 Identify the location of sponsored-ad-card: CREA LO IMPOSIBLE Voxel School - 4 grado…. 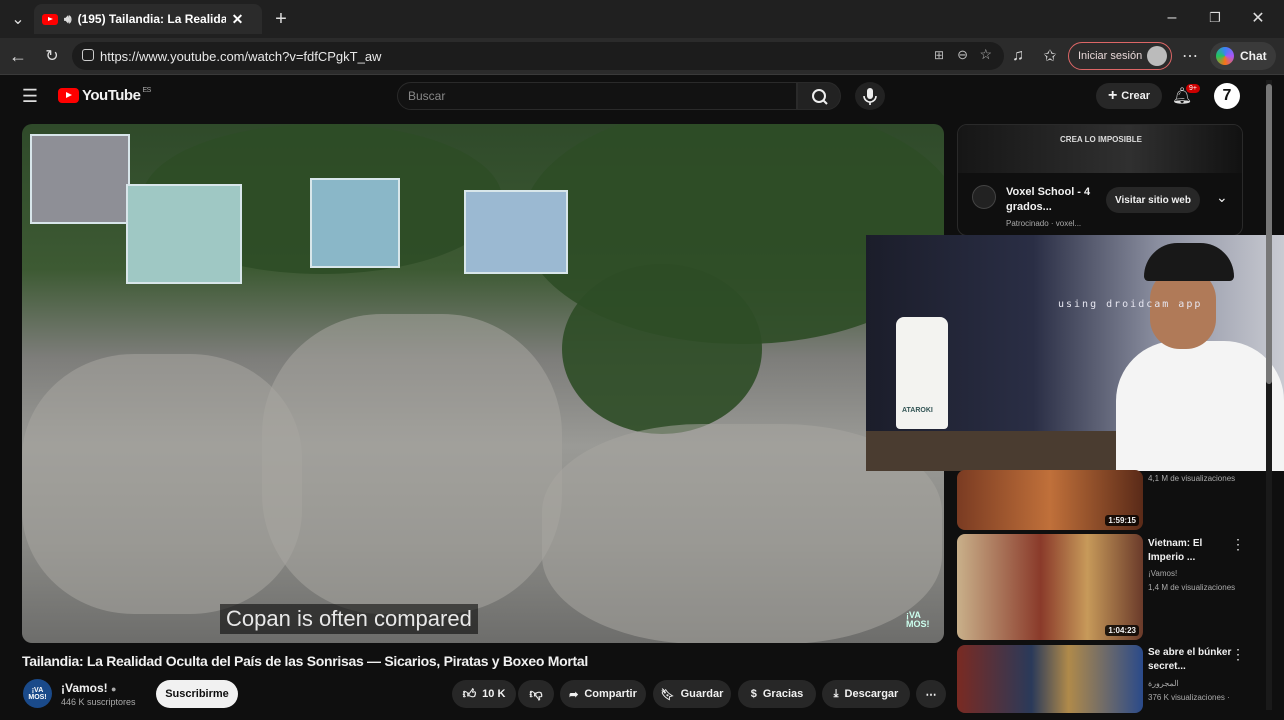
(1100, 180).